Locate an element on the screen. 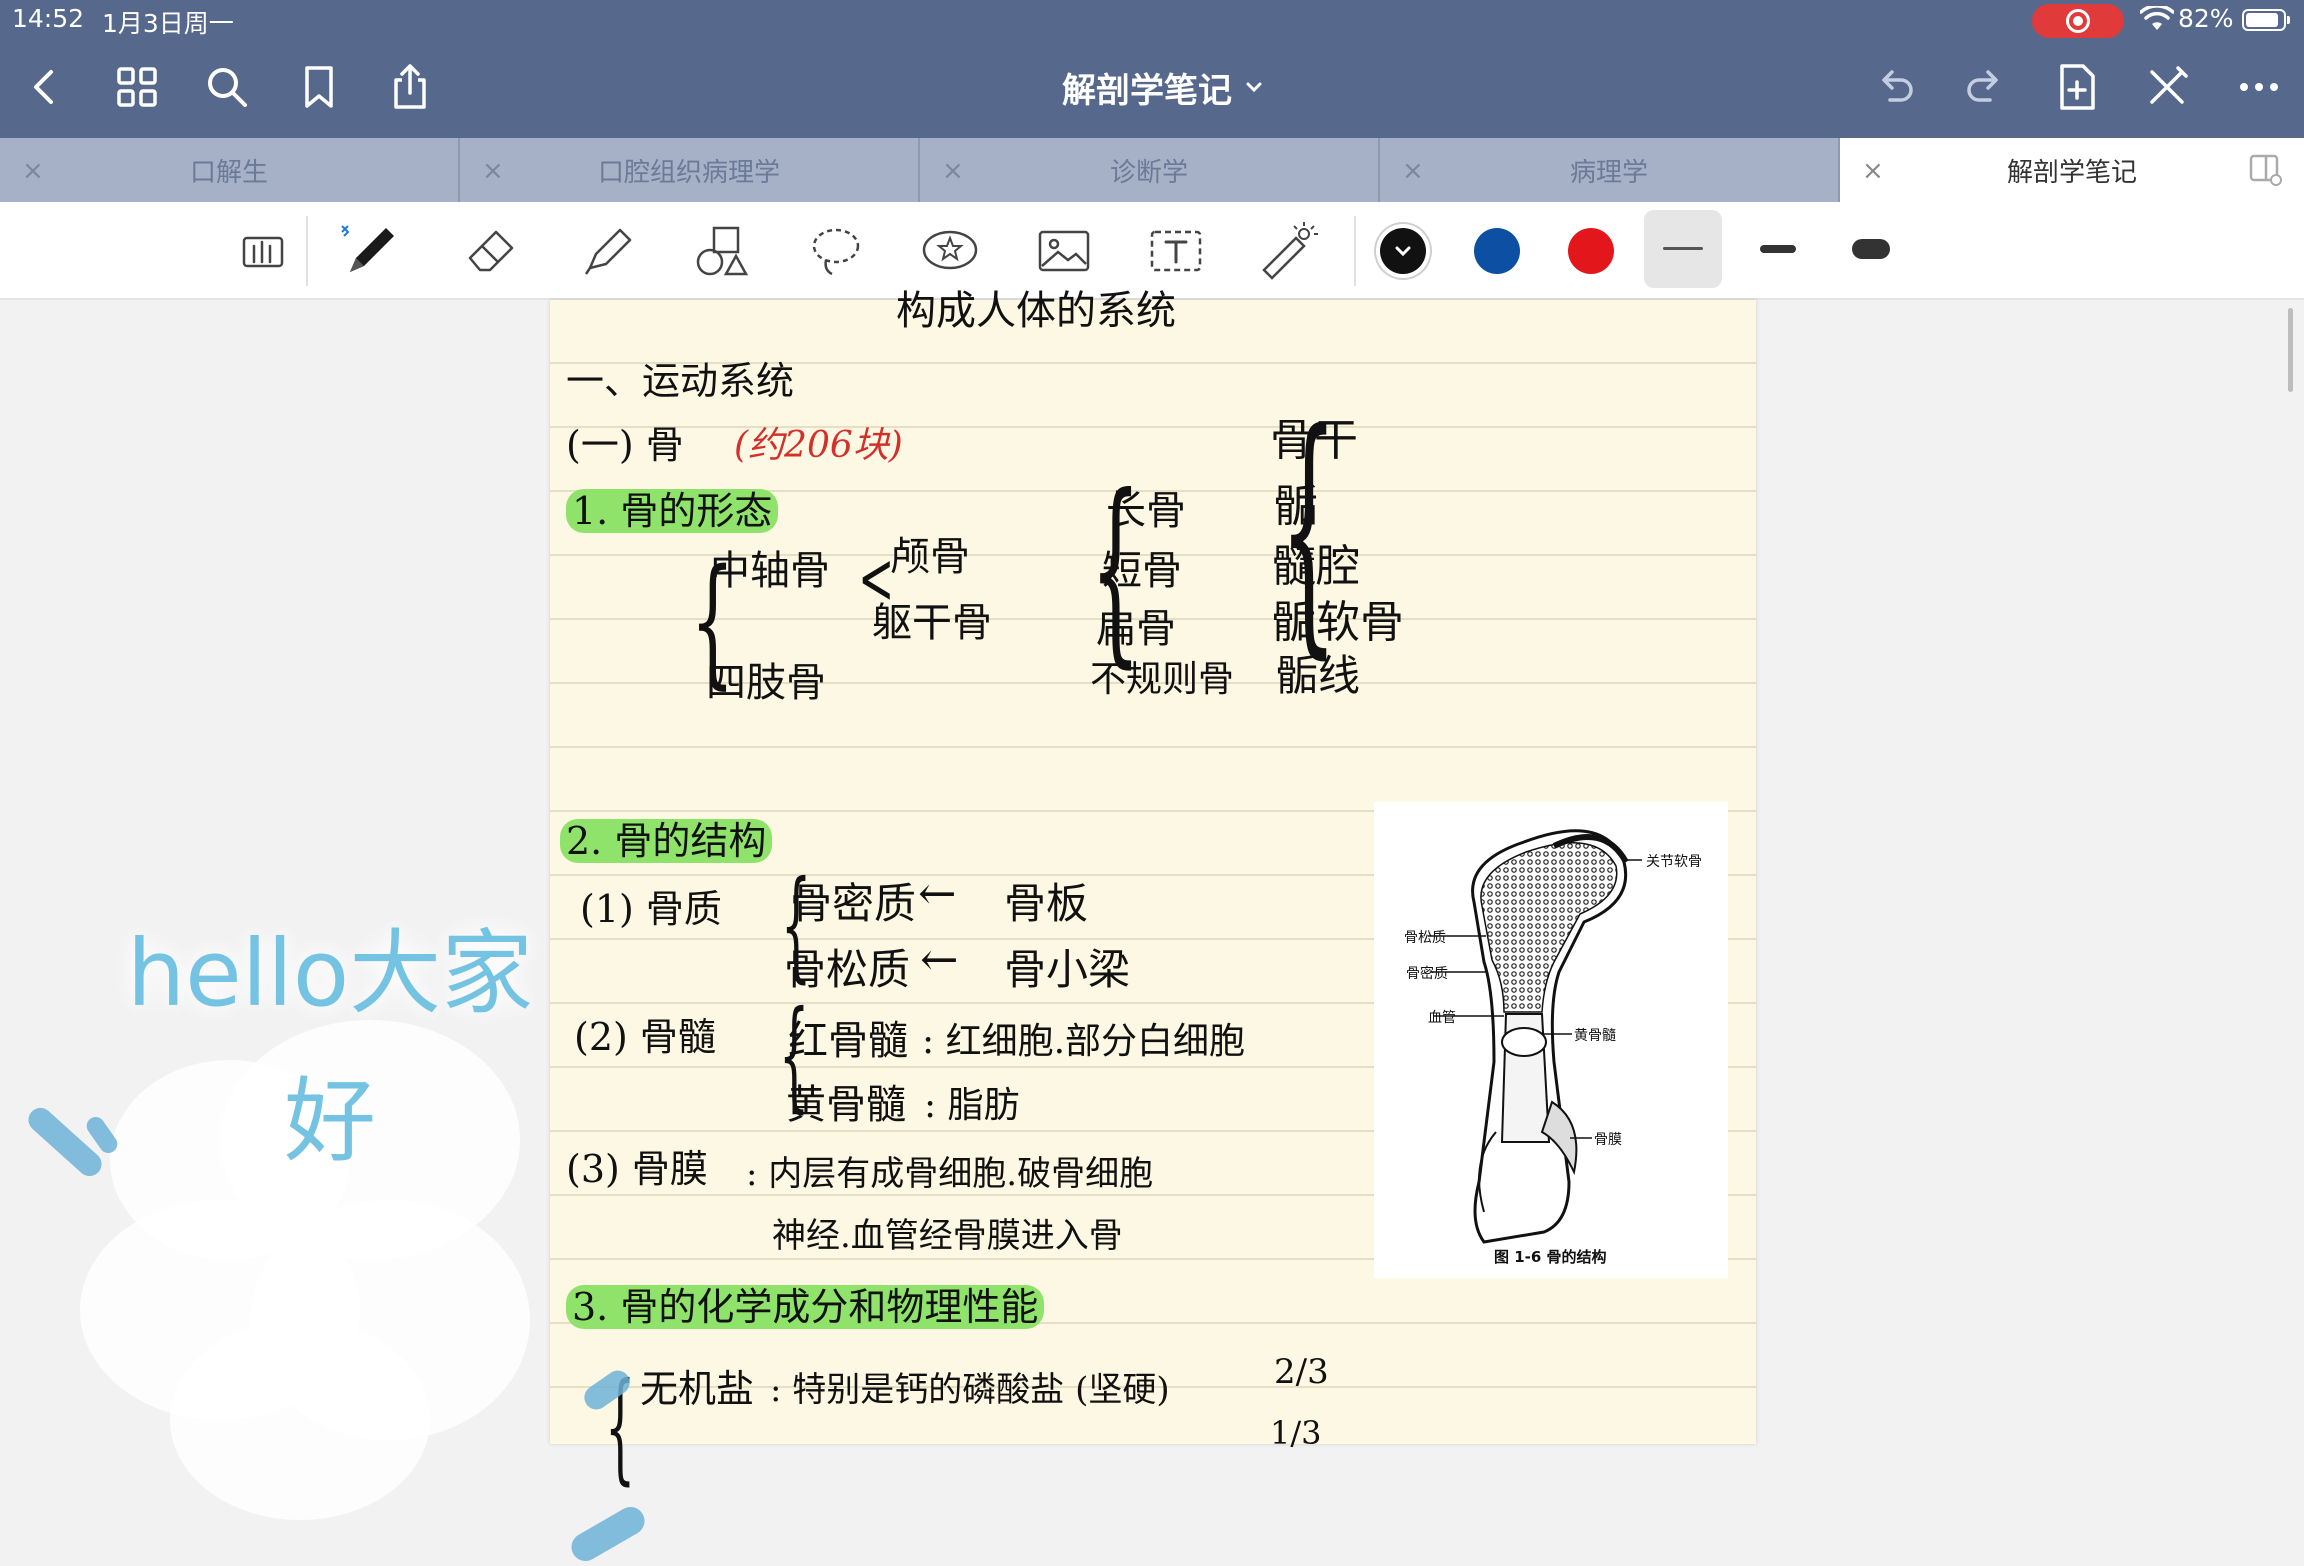 This screenshot has width=2304, height=1566. shapes-tool is located at coordinates (722, 250).